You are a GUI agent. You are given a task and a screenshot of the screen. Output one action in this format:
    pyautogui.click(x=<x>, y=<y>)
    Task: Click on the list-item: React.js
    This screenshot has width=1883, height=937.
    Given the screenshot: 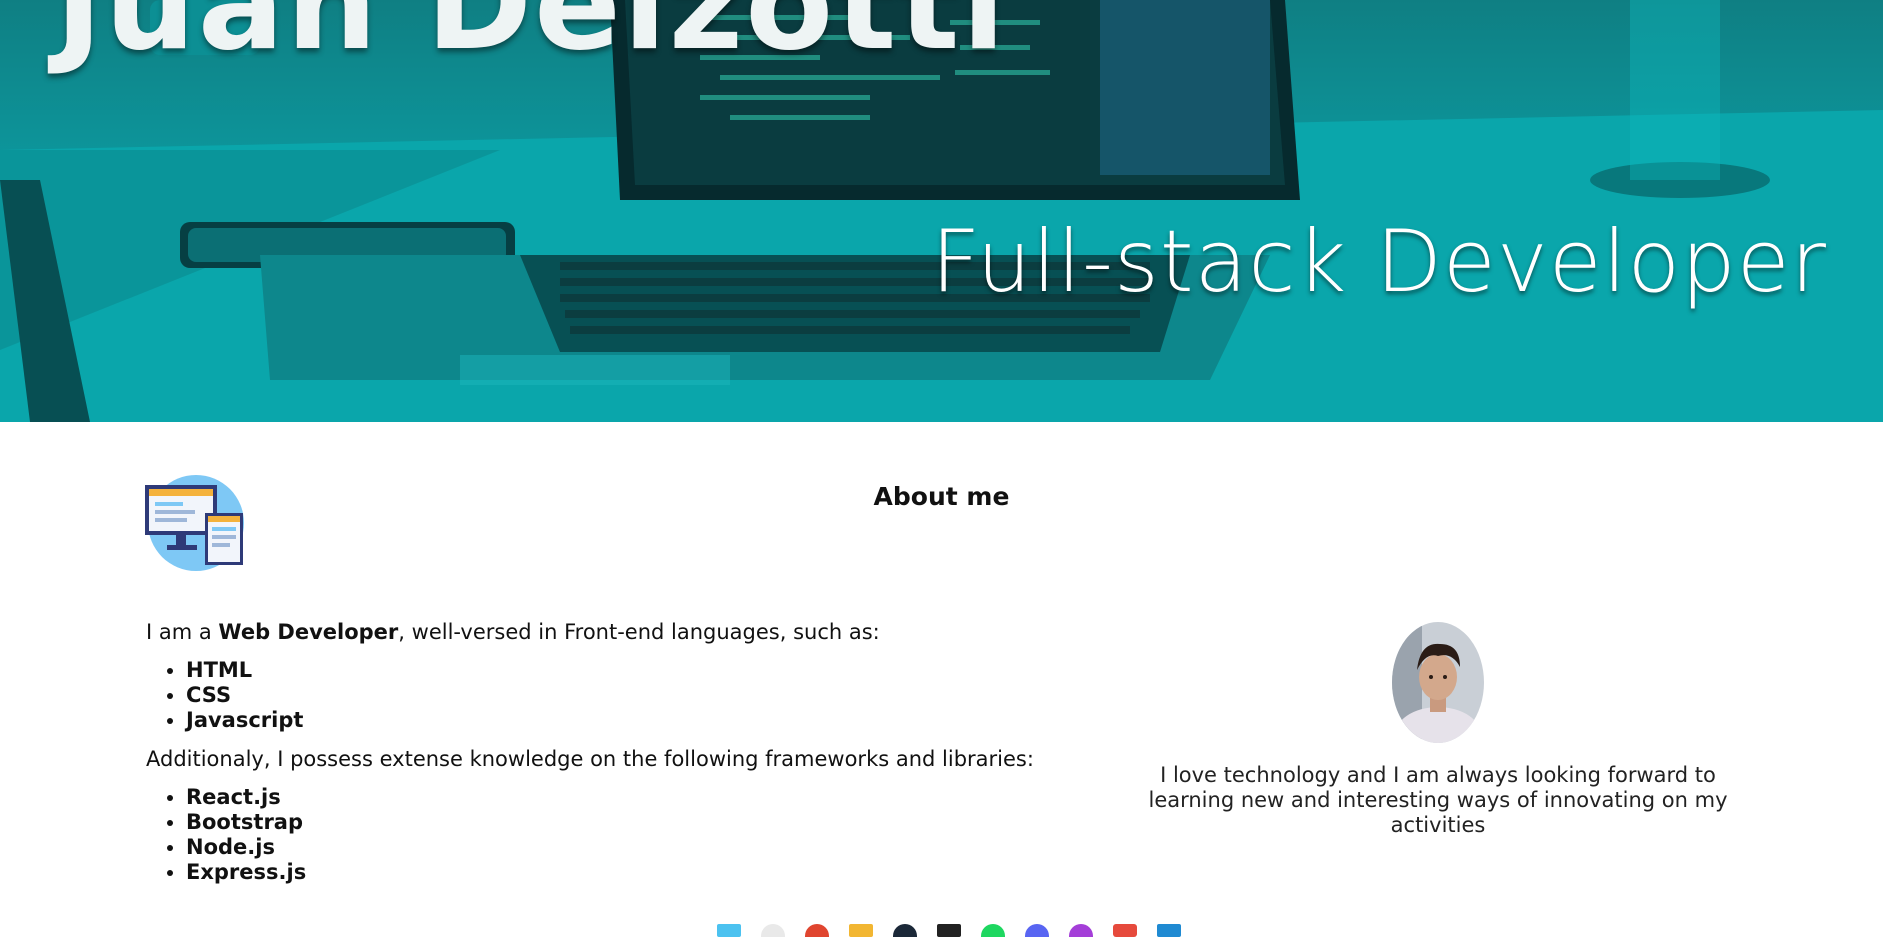 What is the action you would take?
    pyautogui.click(x=616, y=797)
    